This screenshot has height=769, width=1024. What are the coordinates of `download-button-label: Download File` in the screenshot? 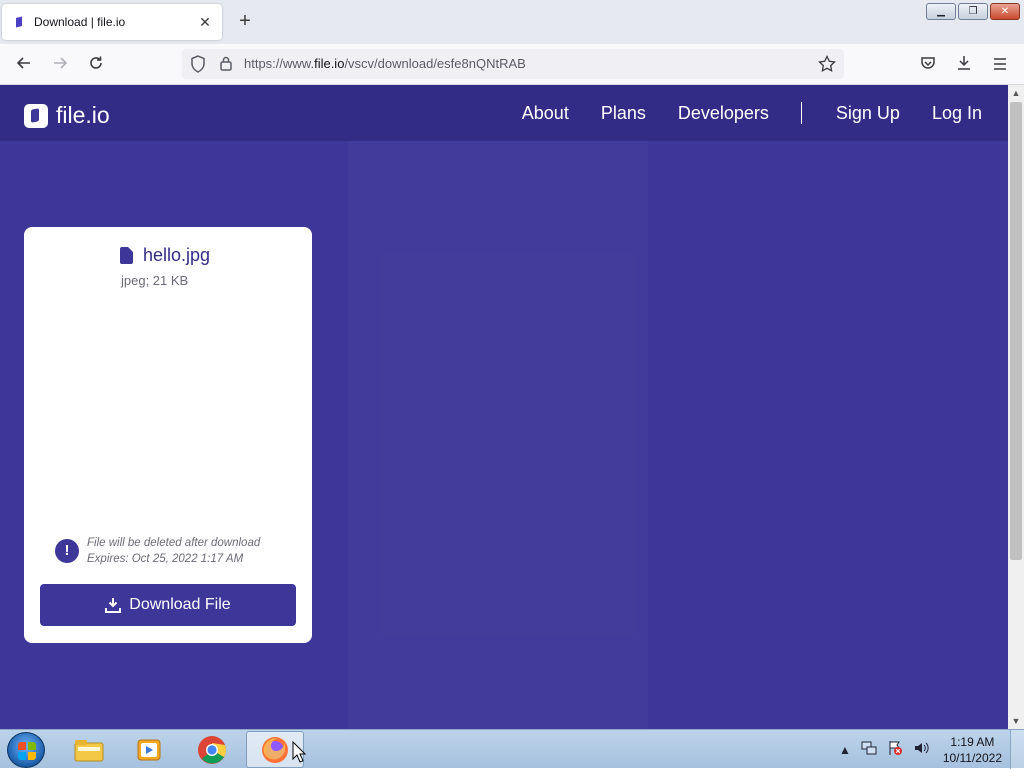 It's located at (180, 604).